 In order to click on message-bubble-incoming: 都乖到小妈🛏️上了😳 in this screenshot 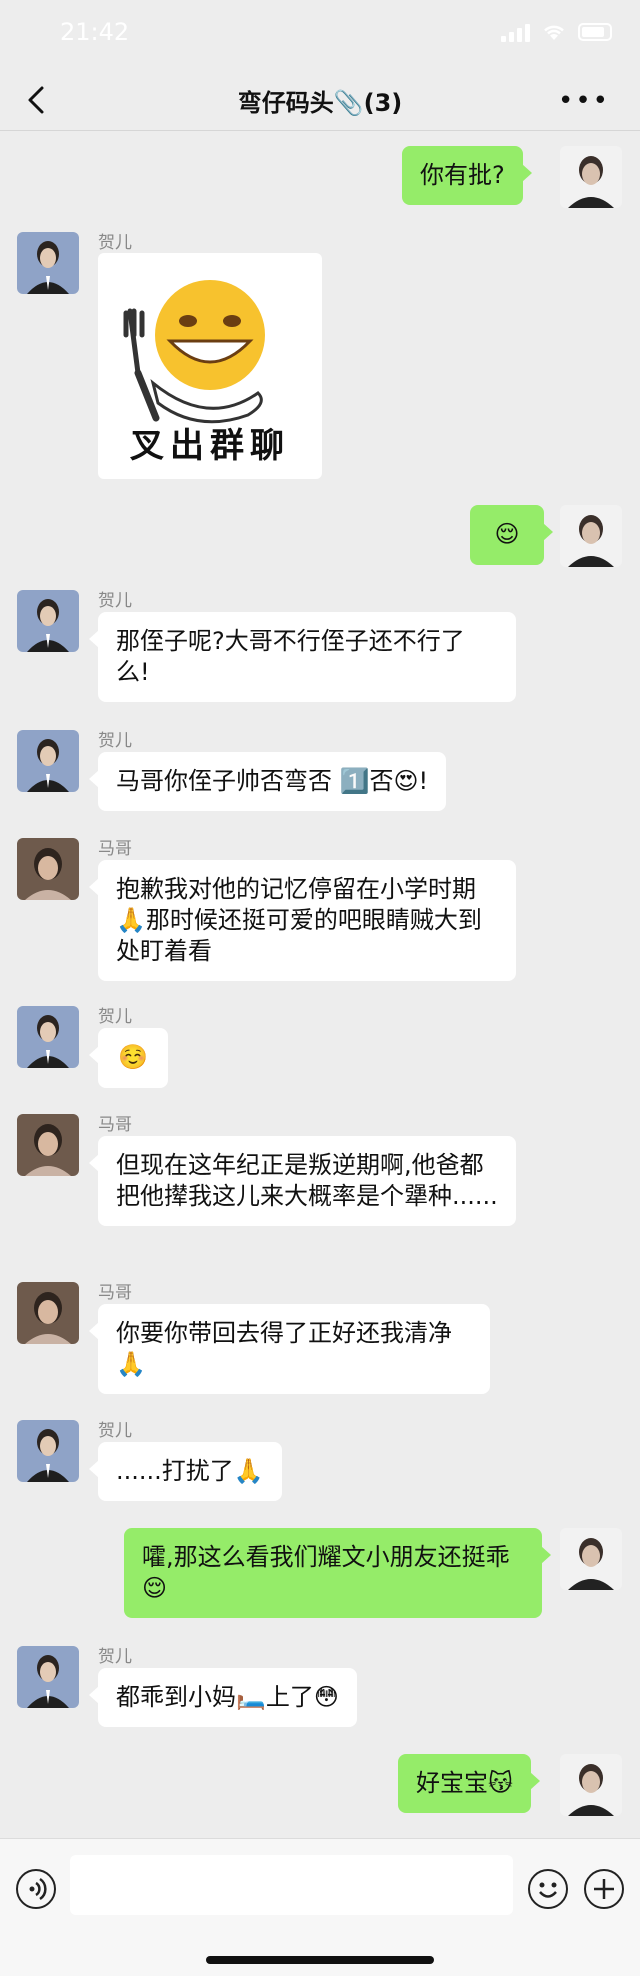, I will do `click(223, 1697)`.